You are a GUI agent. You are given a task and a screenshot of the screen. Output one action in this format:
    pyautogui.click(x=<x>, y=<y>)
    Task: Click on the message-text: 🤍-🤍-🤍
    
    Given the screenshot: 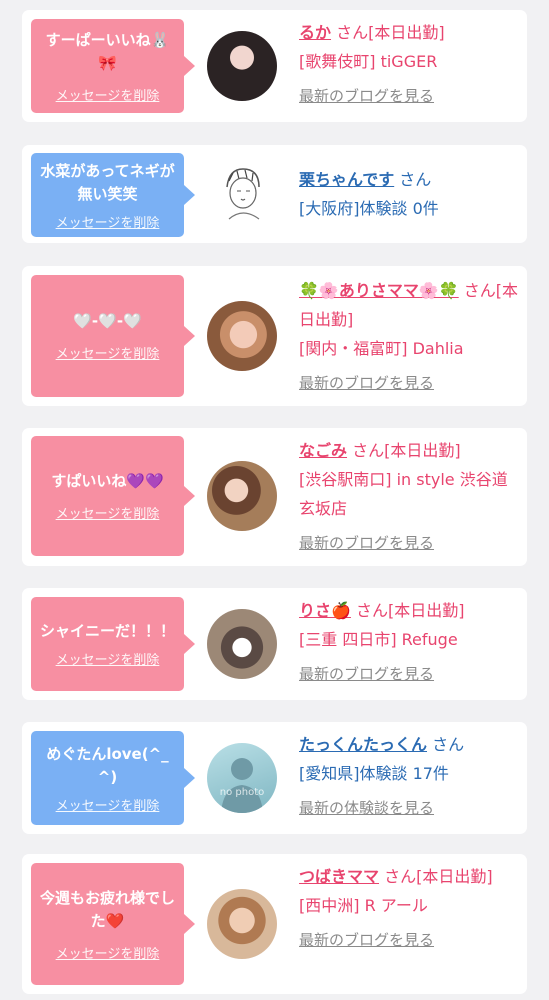 What is the action you would take?
    pyautogui.click(x=107, y=321)
    